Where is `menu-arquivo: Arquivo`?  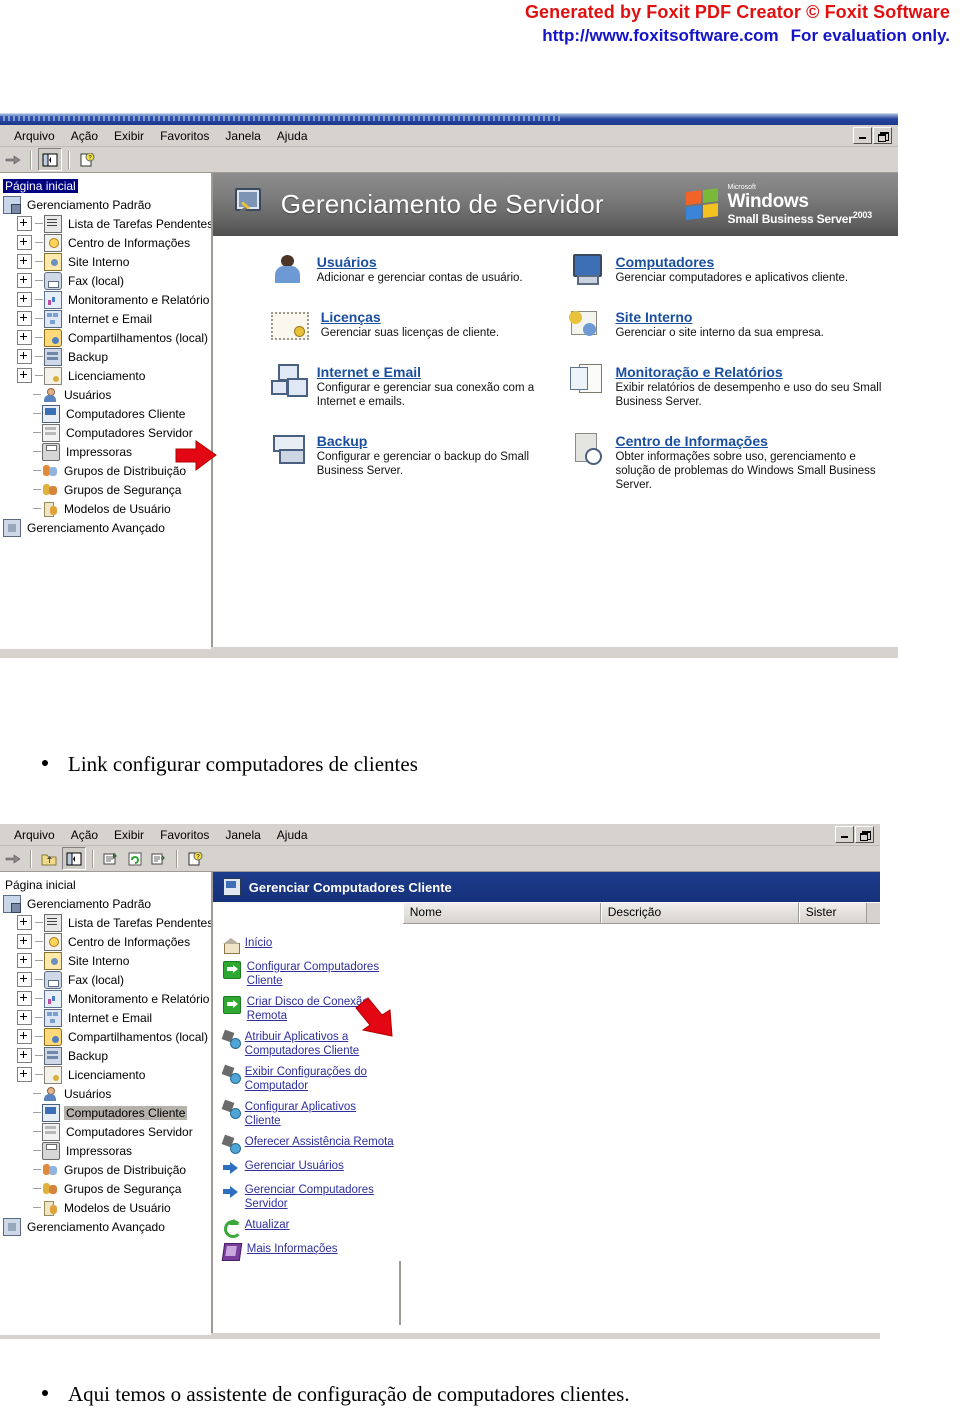 menu-arquivo: Arquivo is located at coordinates (34, 136).